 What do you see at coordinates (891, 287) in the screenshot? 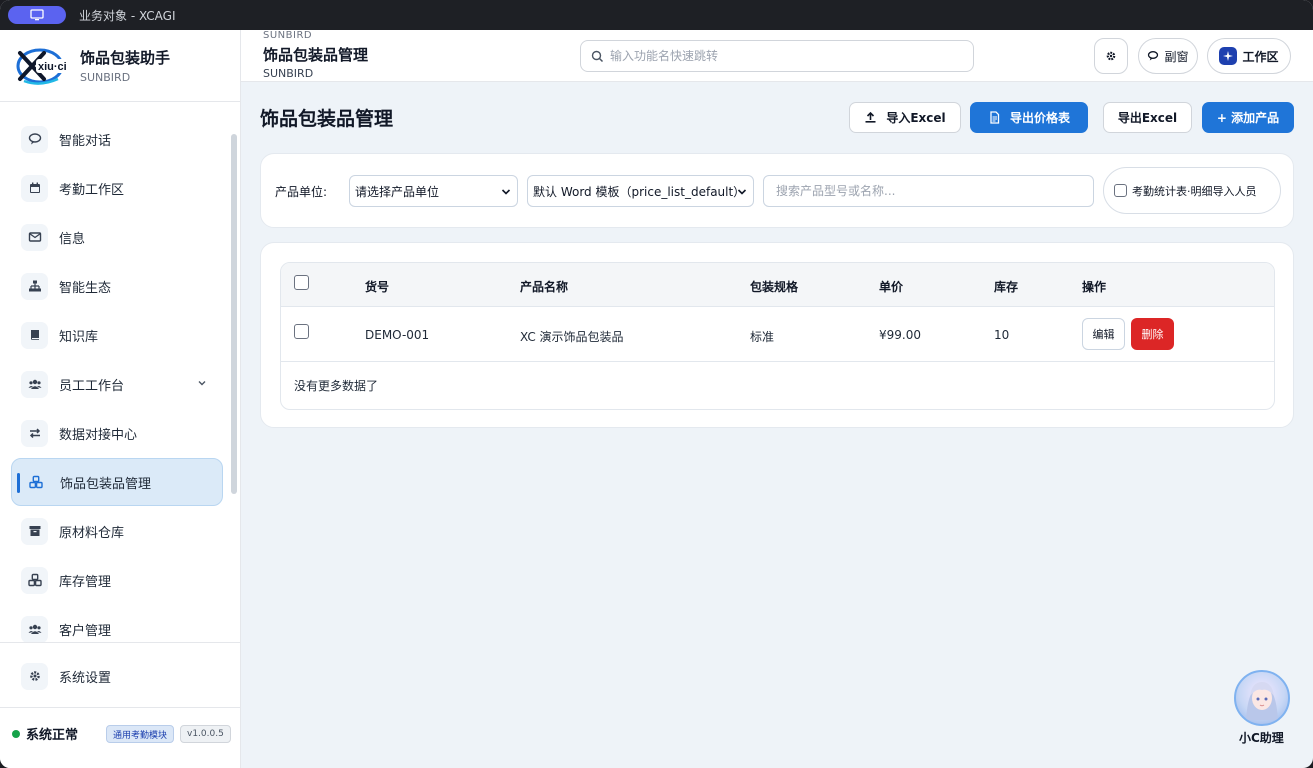
I see `column-header: 单价` at bounding box center [891, 287].